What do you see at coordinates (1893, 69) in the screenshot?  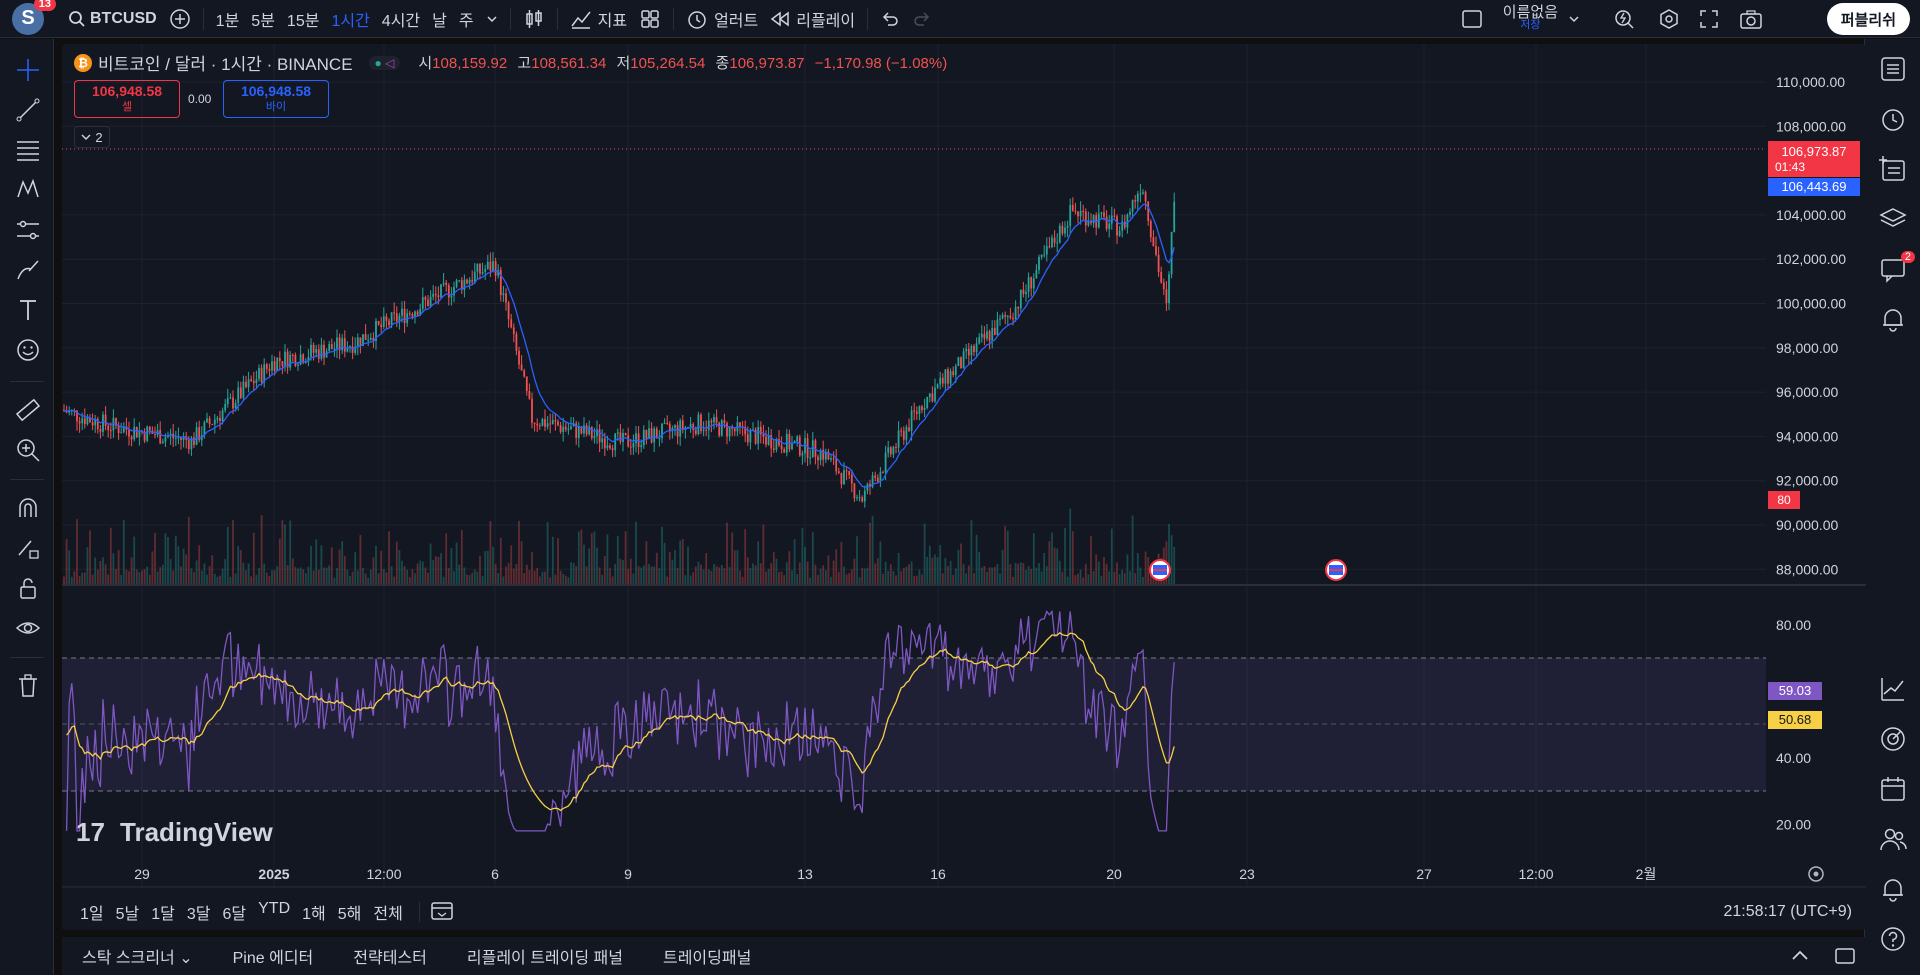 I see `watchlist-button` at bounding box center [1893, 69].